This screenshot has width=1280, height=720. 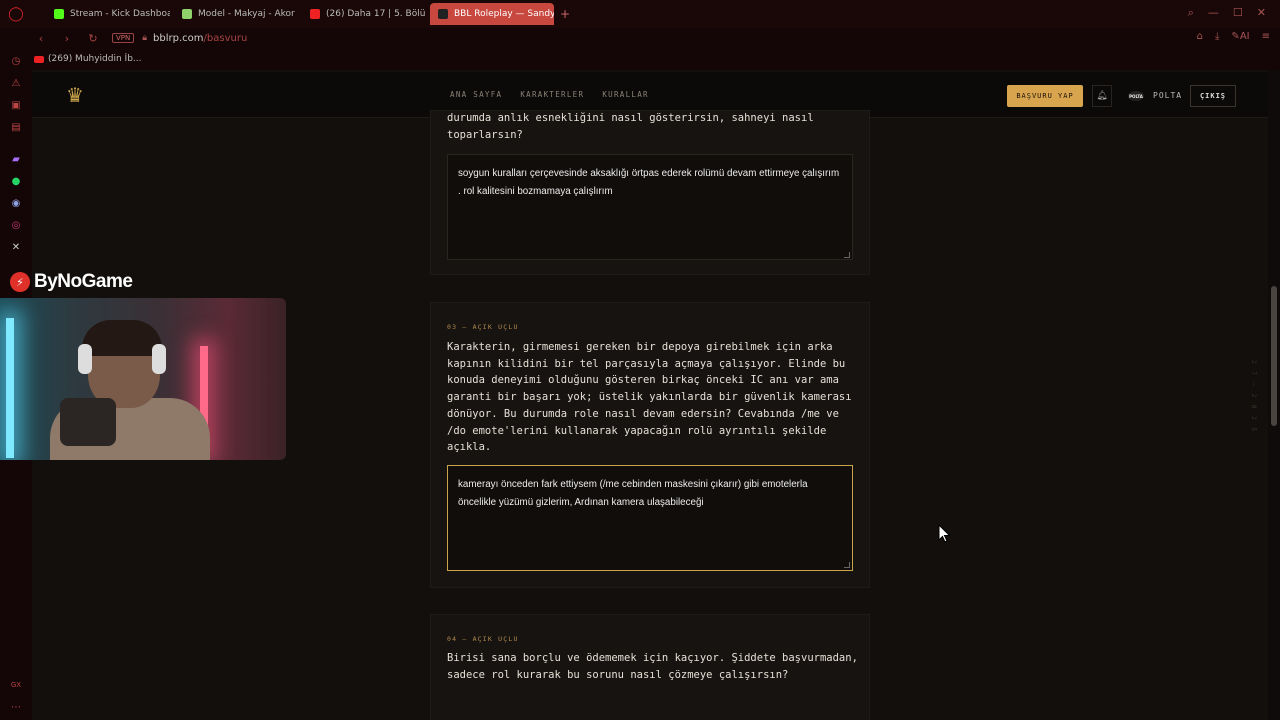 I want to click on led-light, so click(x=10, y=388).